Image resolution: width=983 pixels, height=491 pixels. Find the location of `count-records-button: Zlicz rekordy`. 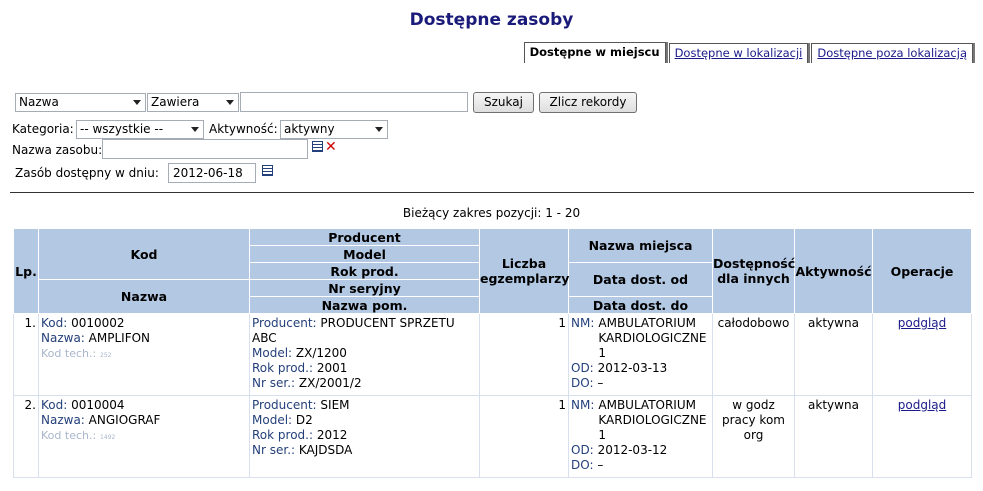

count-records-button: Zlicz rekordy is located at coordinates (588, 102).